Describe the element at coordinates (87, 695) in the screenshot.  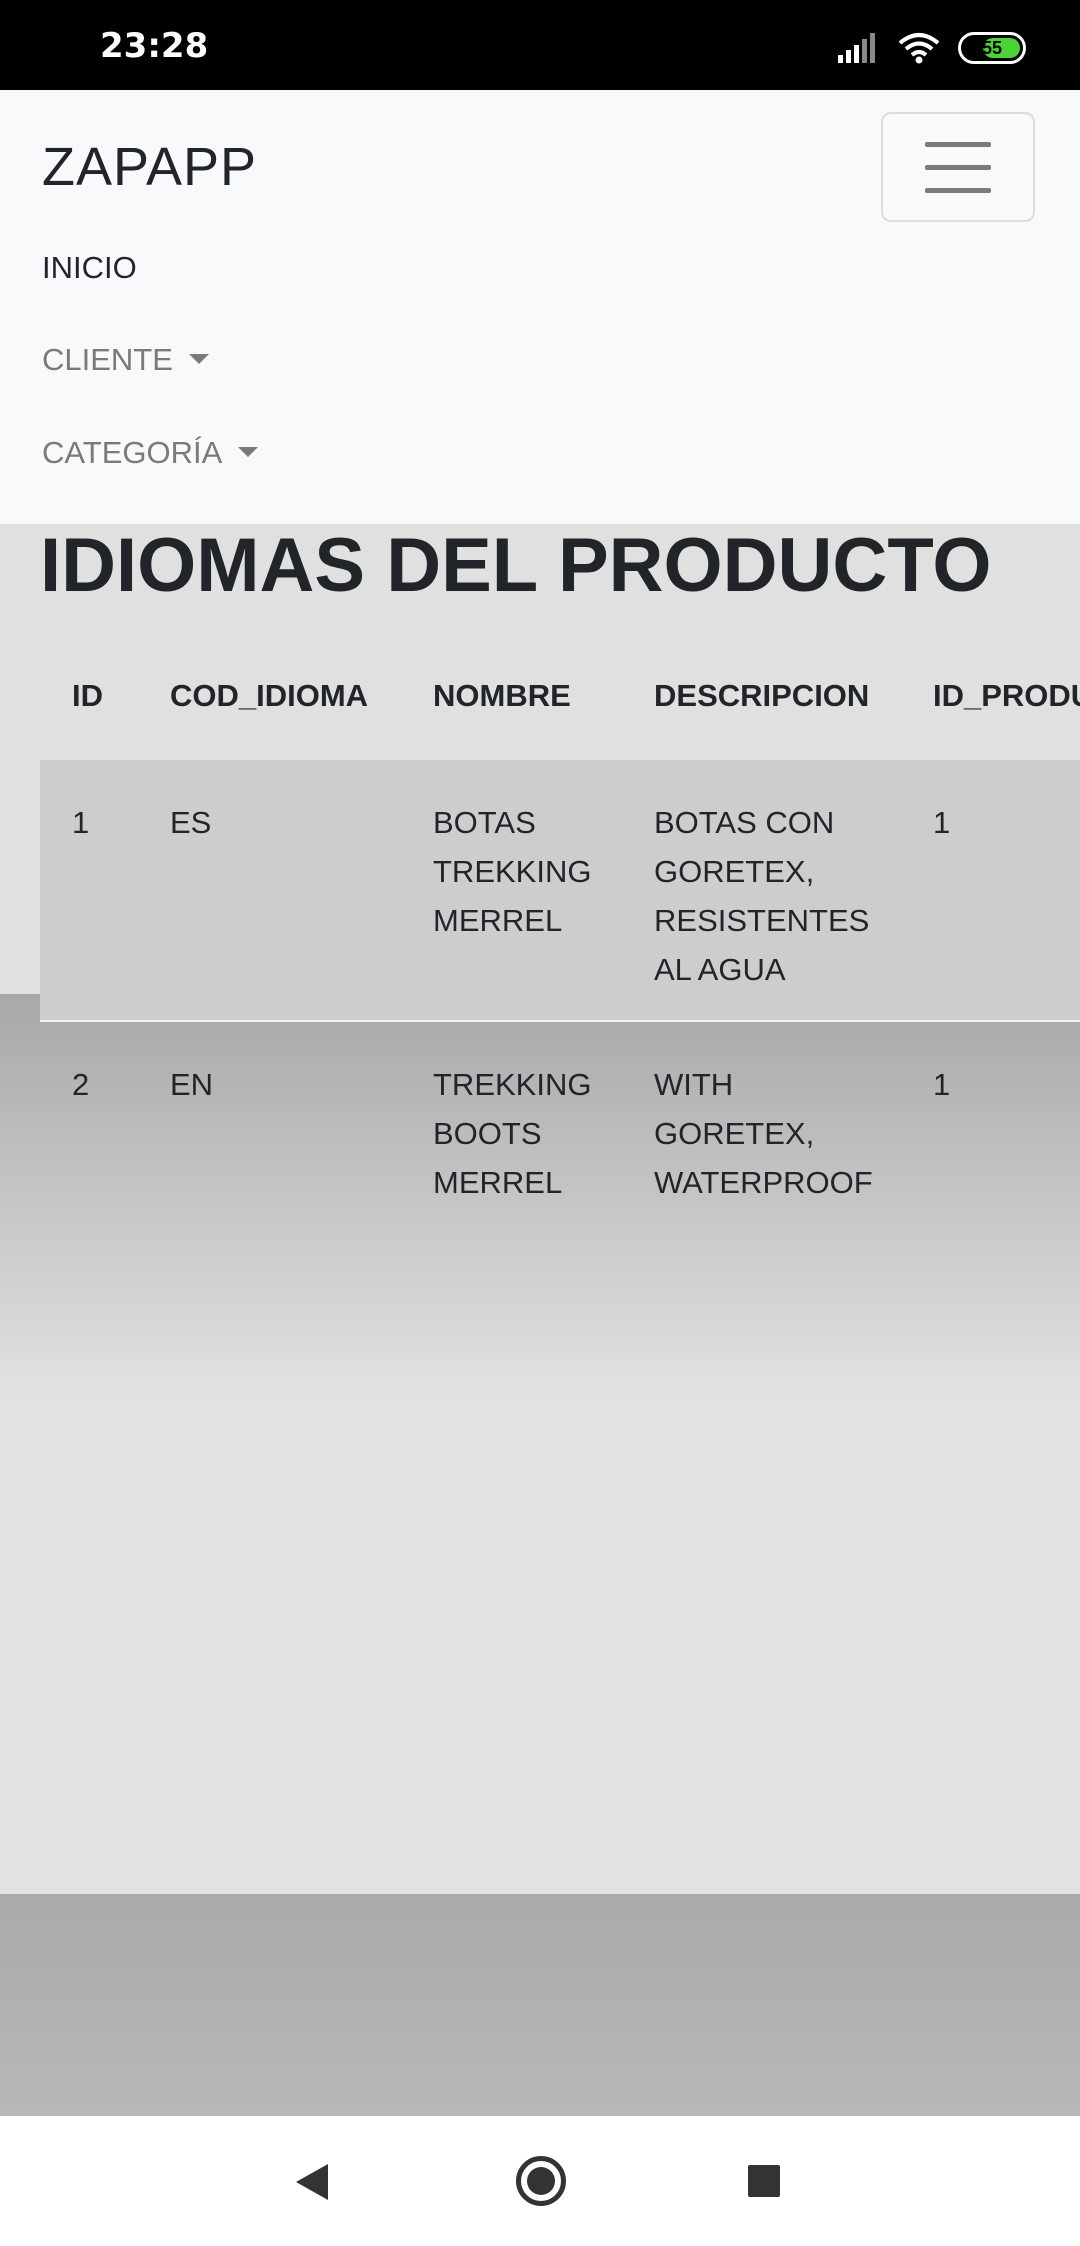
I see `column-header-id: ID` at that location.